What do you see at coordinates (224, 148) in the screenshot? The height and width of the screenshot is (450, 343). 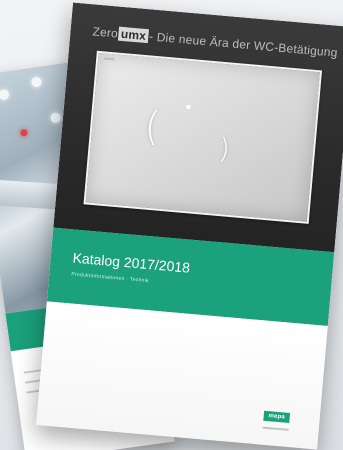 I see `flush-plate-right-bracket-icon: )` at bounding box center [224, 148].